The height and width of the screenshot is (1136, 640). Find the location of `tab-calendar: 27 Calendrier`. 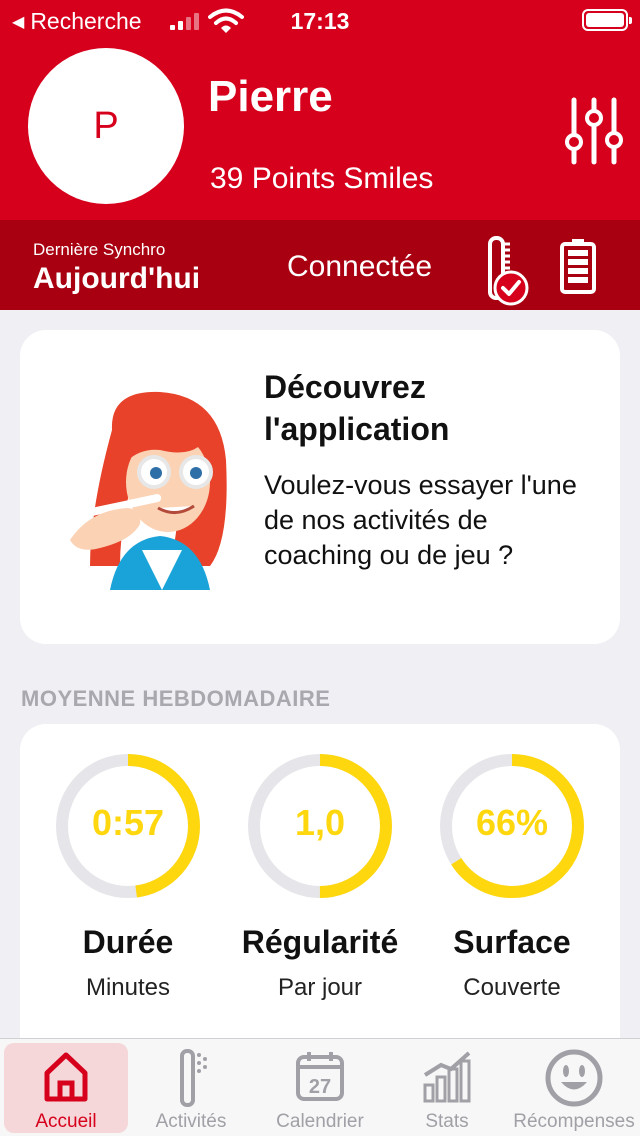

tab-calendar: 27 Calendrier is located at coordinates (320, 1088).